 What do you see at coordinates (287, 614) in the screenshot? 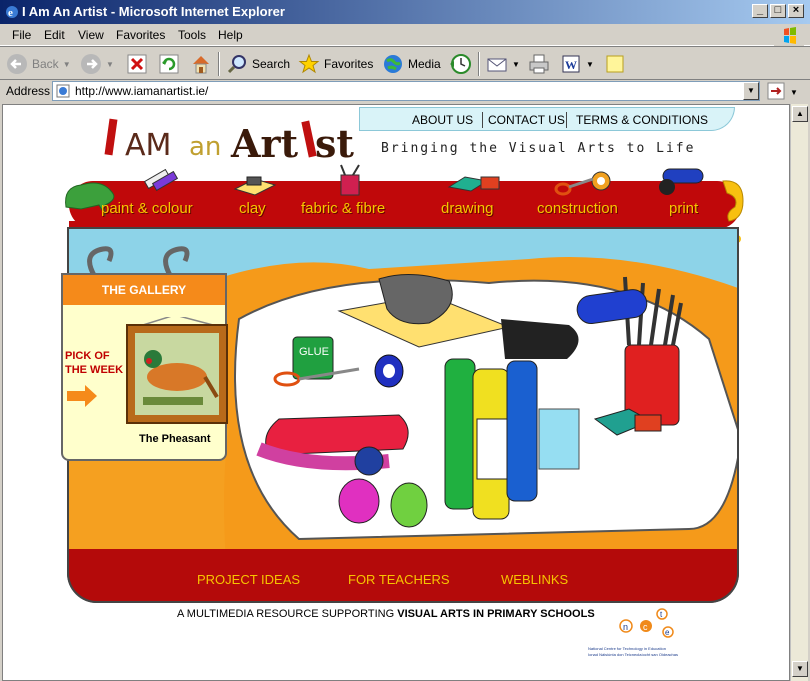
I see `footer-prefix: A MULTIMEDIA RESOURCE SUPPORTING` at bounding box center [287, 614].